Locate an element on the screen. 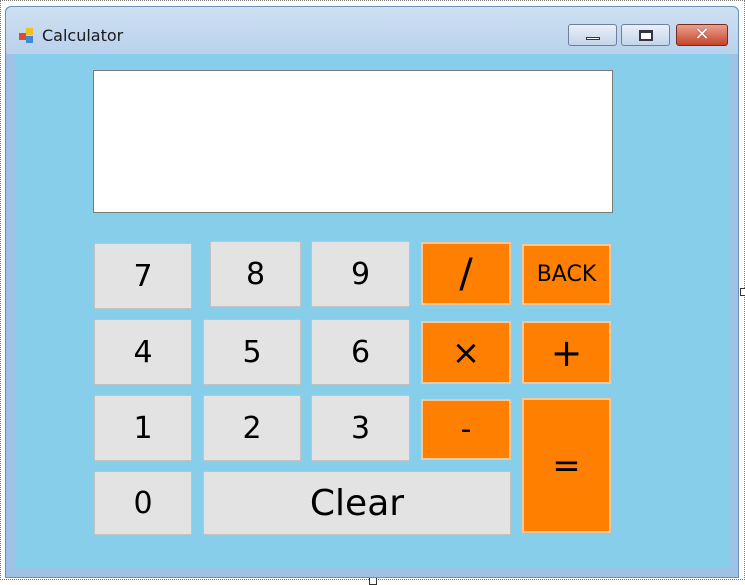 The height and width of the screenshot is (585, 745). key-7: 7 is located at coordinates (143, 276).